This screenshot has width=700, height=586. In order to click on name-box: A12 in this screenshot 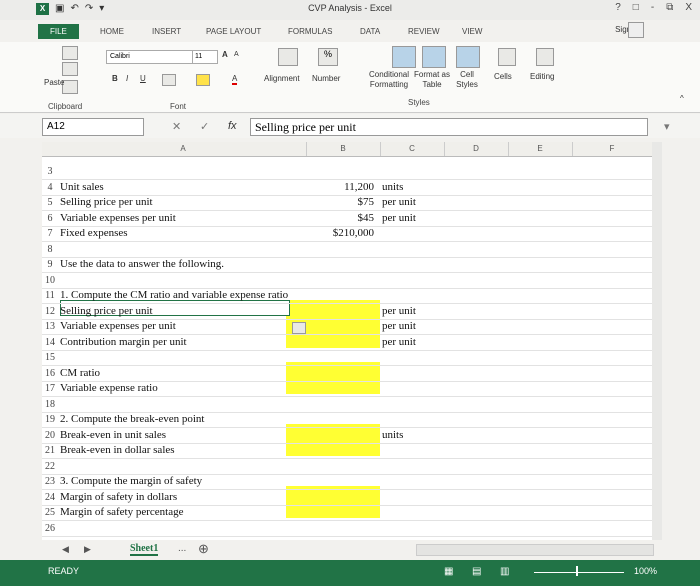, I will do `click(93, 127)`.